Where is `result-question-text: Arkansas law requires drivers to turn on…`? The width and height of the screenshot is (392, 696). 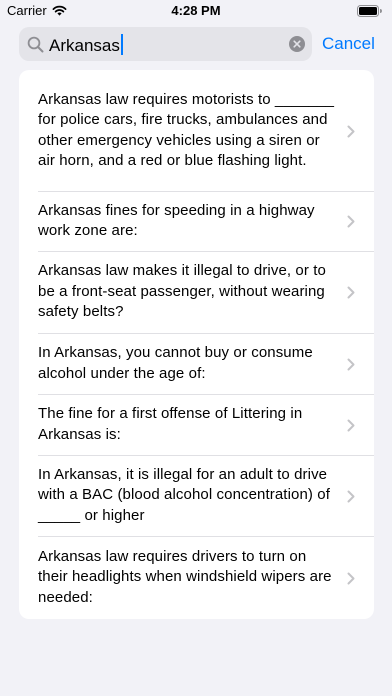 result-question-text: Arkansas law requires drivers to turn on… is located at coordinates (185, 576).